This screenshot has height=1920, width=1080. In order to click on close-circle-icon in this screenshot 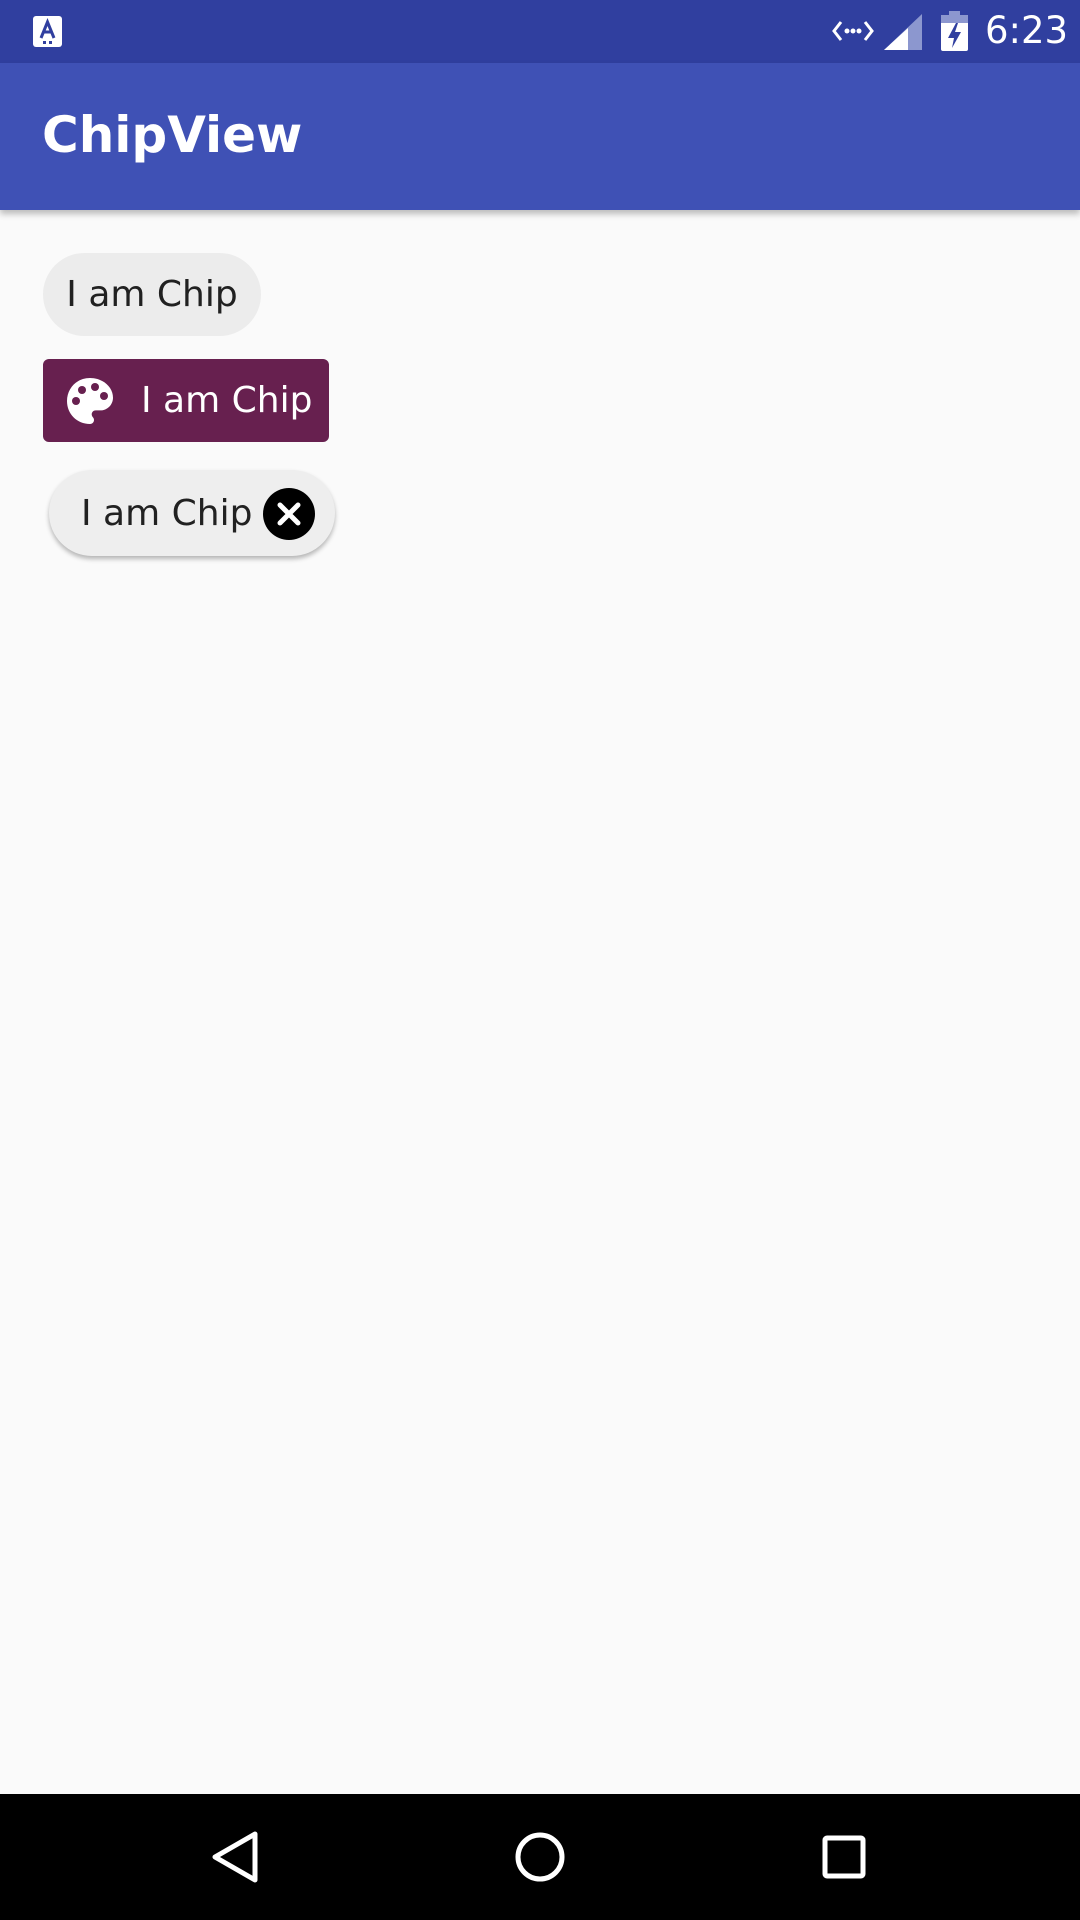, I will do `click(289, 514)`.